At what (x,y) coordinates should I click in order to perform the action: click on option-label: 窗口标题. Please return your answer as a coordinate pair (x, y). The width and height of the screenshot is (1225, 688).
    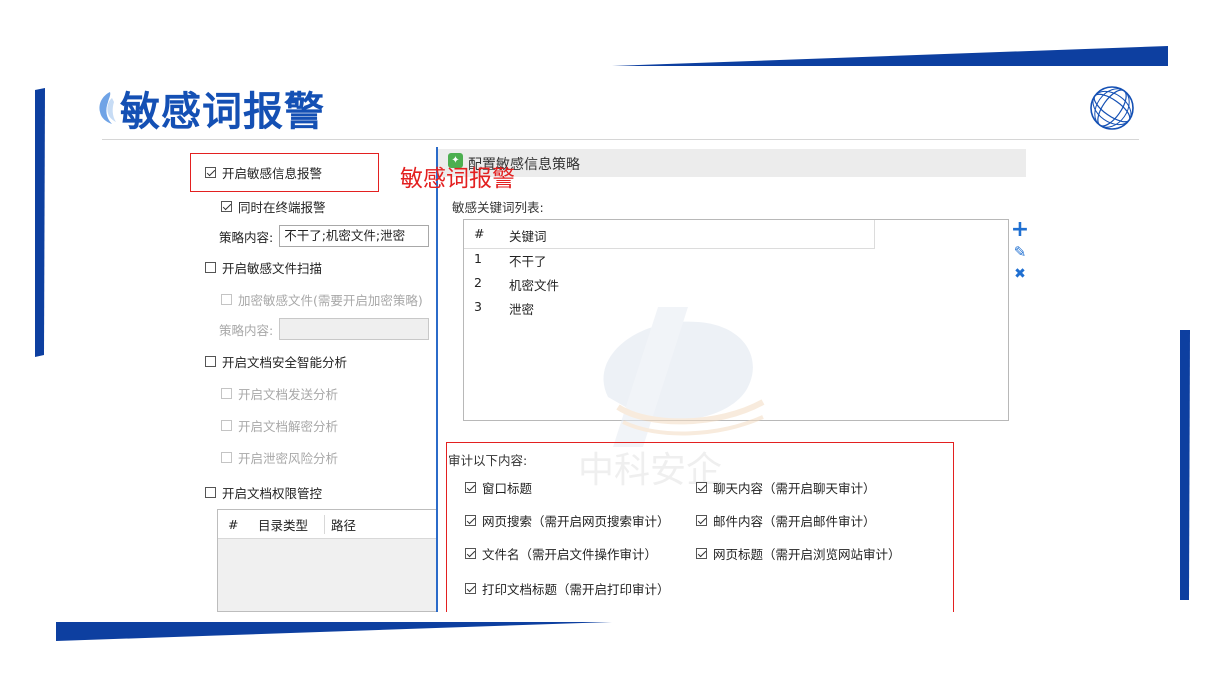
    Looking at the image, I should click on (507, 488).